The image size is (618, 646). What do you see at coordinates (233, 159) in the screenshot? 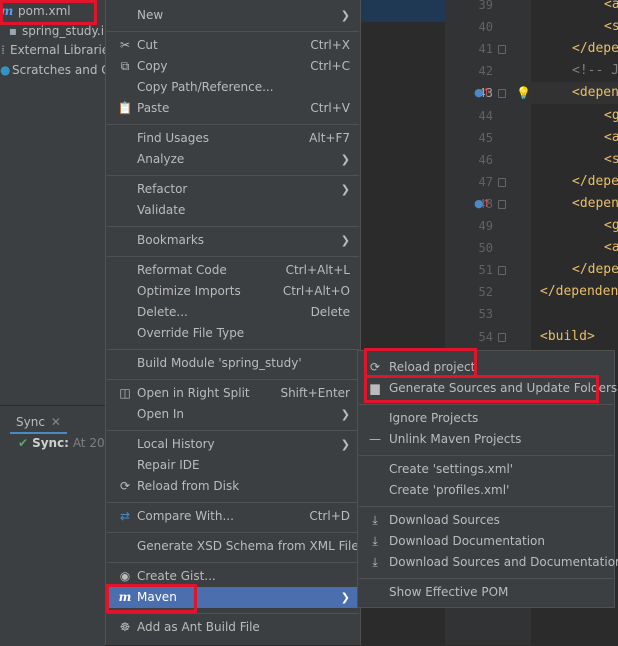
I see `menu-item-analyze: Analyze ❯` at bounding box center [233, 159].